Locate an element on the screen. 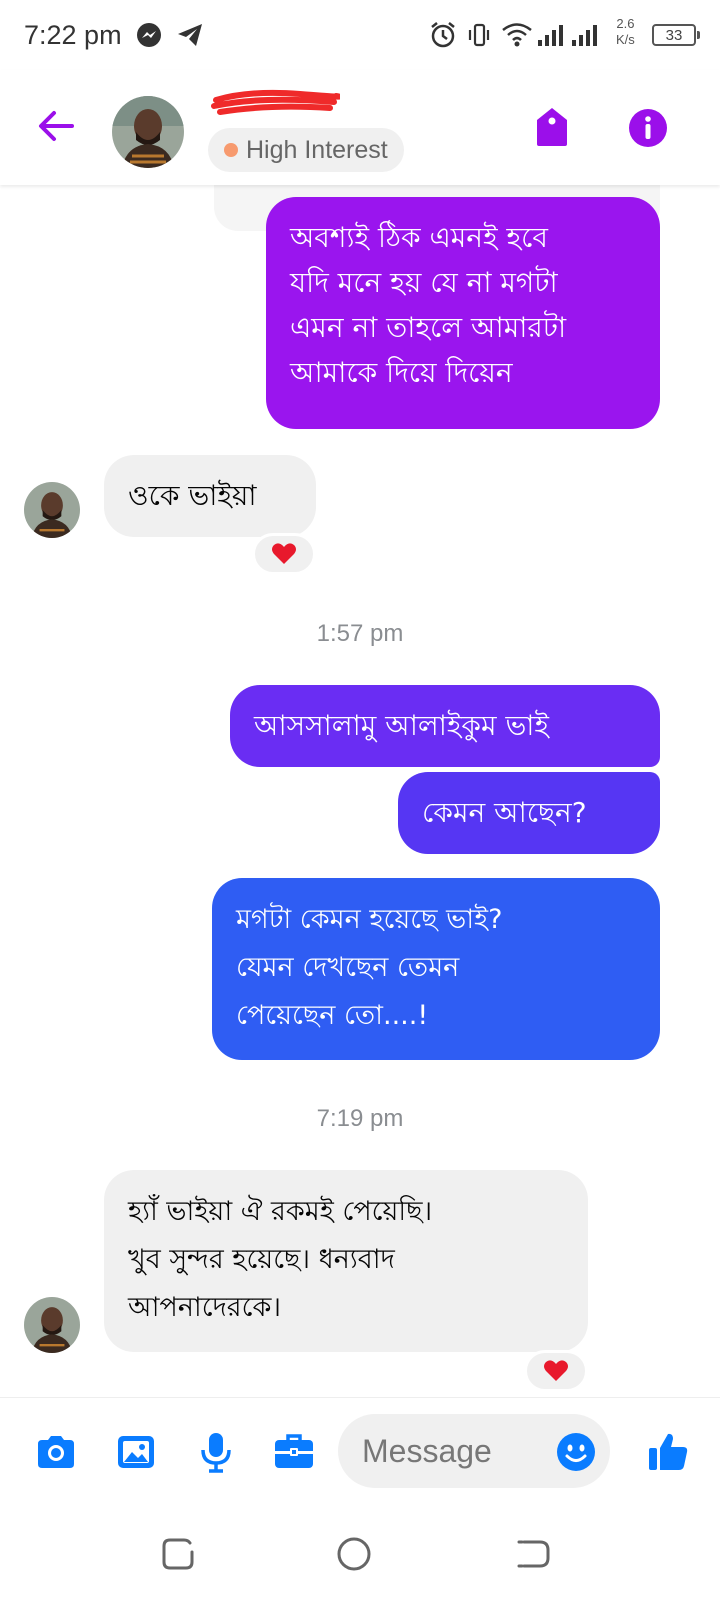  message-bubble-outgoing: কেমন আছেন? is located at coordinates (529, 813).